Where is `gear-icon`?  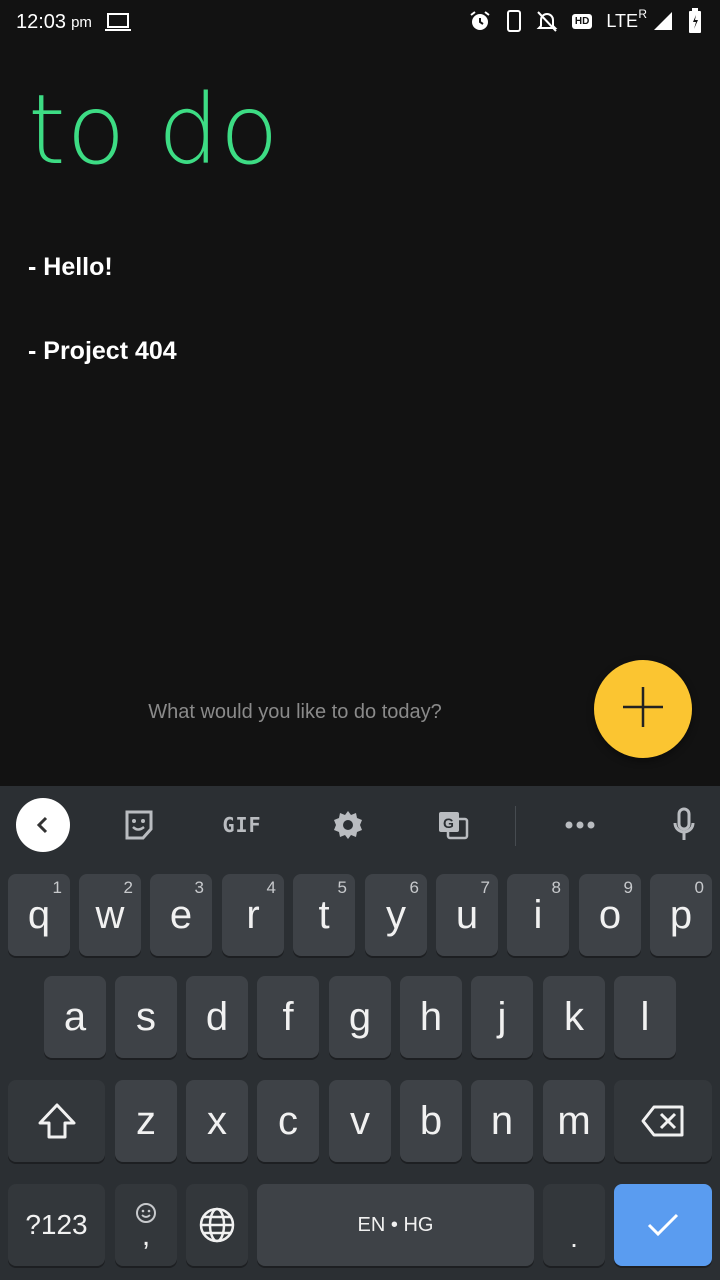
gear-icon is located at coordinates (348, 825).